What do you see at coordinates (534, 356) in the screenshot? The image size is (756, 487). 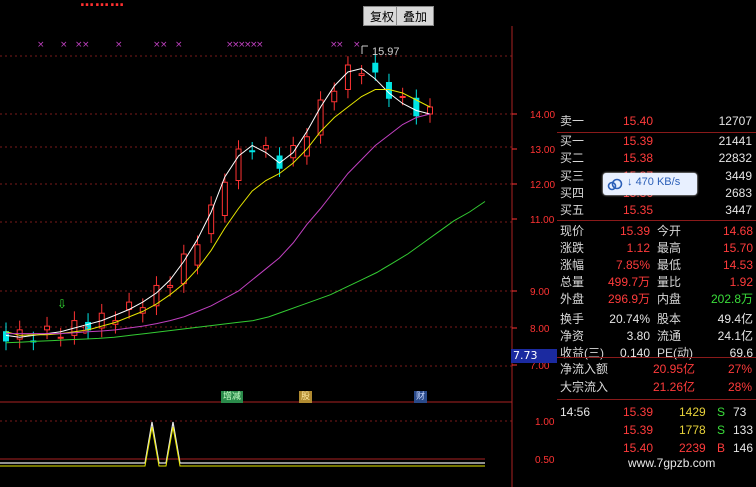 I see `current-price-tag: 7.73` at bounding box center [534, 356].